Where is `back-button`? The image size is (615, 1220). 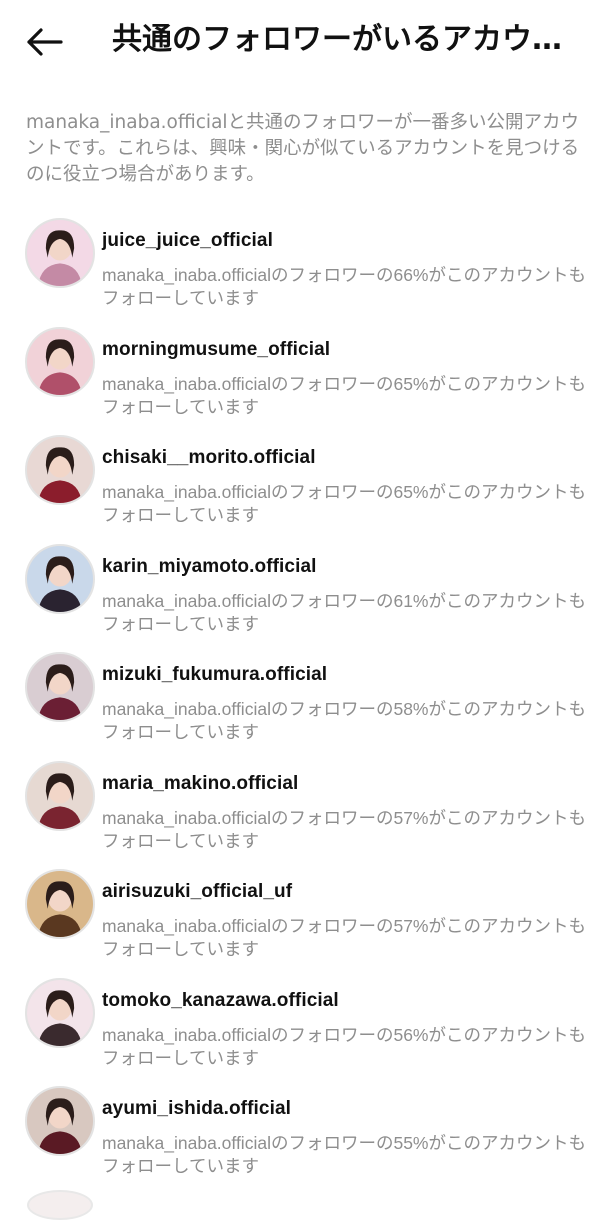 back-button is located at coordinates (44, 42).